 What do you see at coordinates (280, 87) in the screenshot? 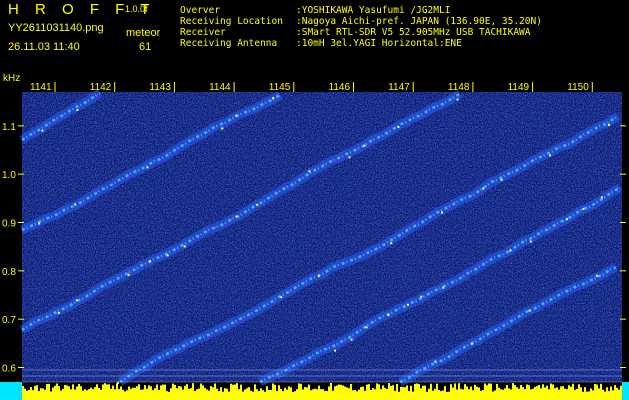
I see `time-tick-label: 1145` at bounding box center [280, 87].